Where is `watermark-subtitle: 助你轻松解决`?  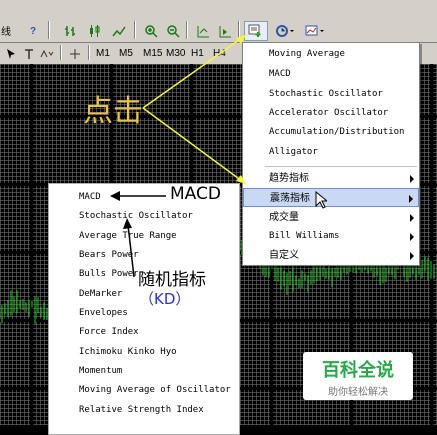 watermark-subtitle: 助你轻松解决 is located at coordinates (358, 392).